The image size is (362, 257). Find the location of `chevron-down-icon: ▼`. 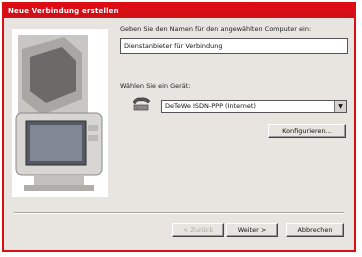

chevron-down-icon: ▼ is located at coordinates (340, 106).